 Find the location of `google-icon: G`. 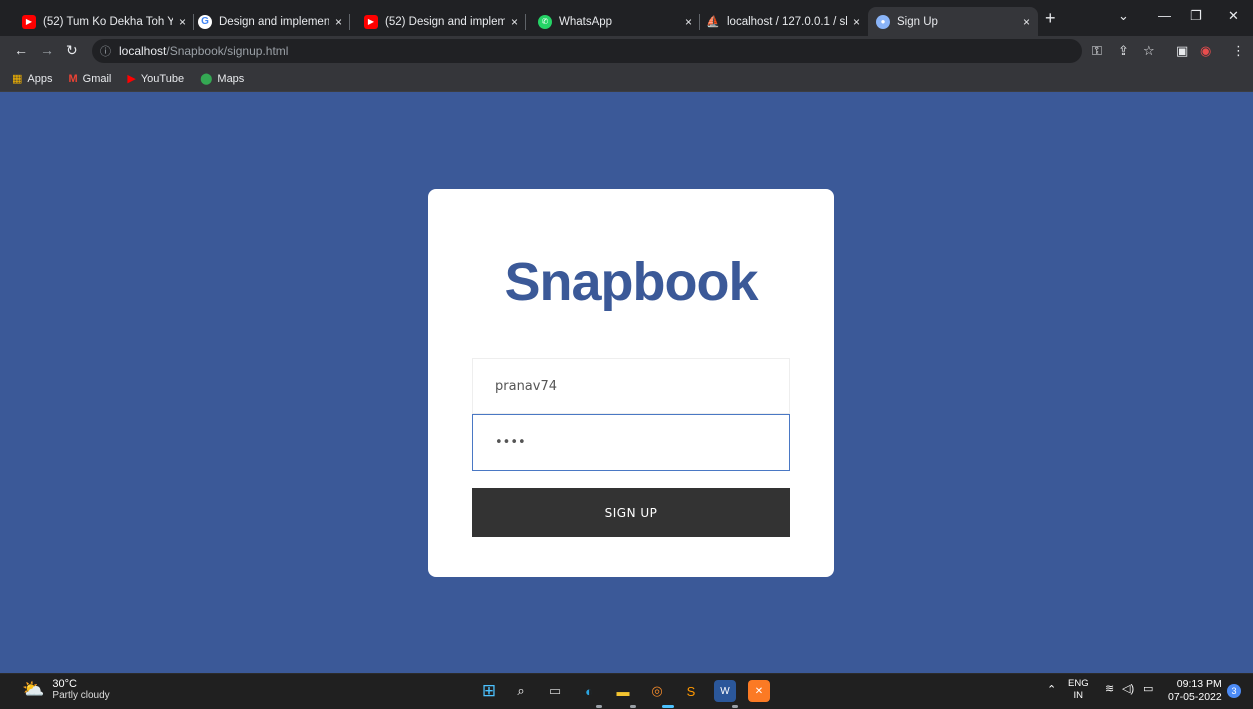

google-icon: G is located at coordinates (205, 21).